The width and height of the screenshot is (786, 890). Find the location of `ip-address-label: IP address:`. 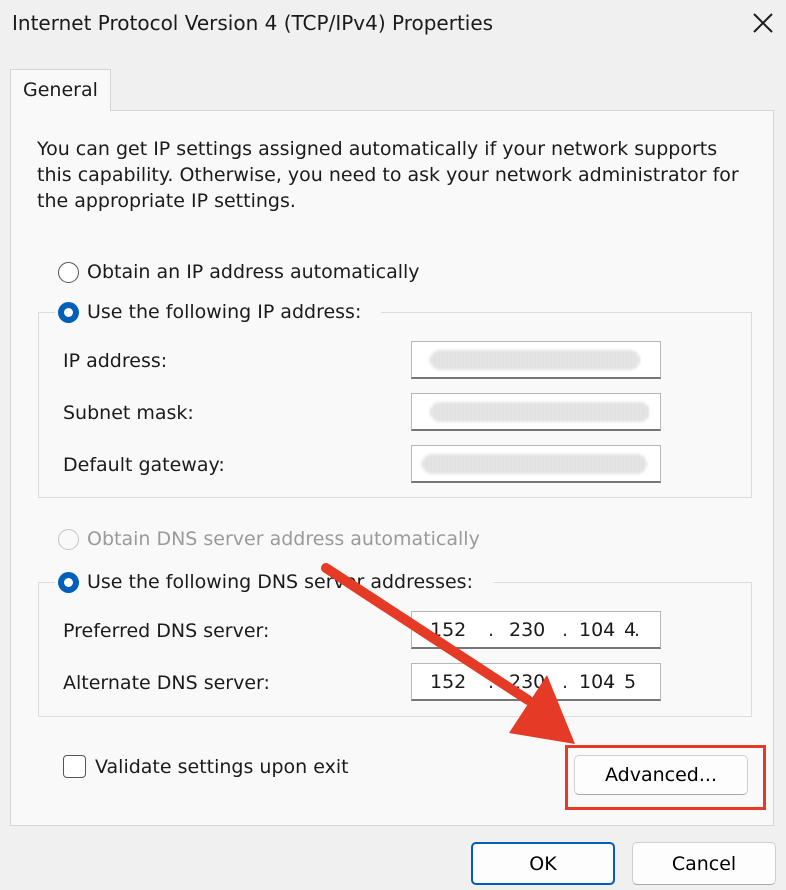

ip-address-label: IP address: is located at coordinates (115, 361).